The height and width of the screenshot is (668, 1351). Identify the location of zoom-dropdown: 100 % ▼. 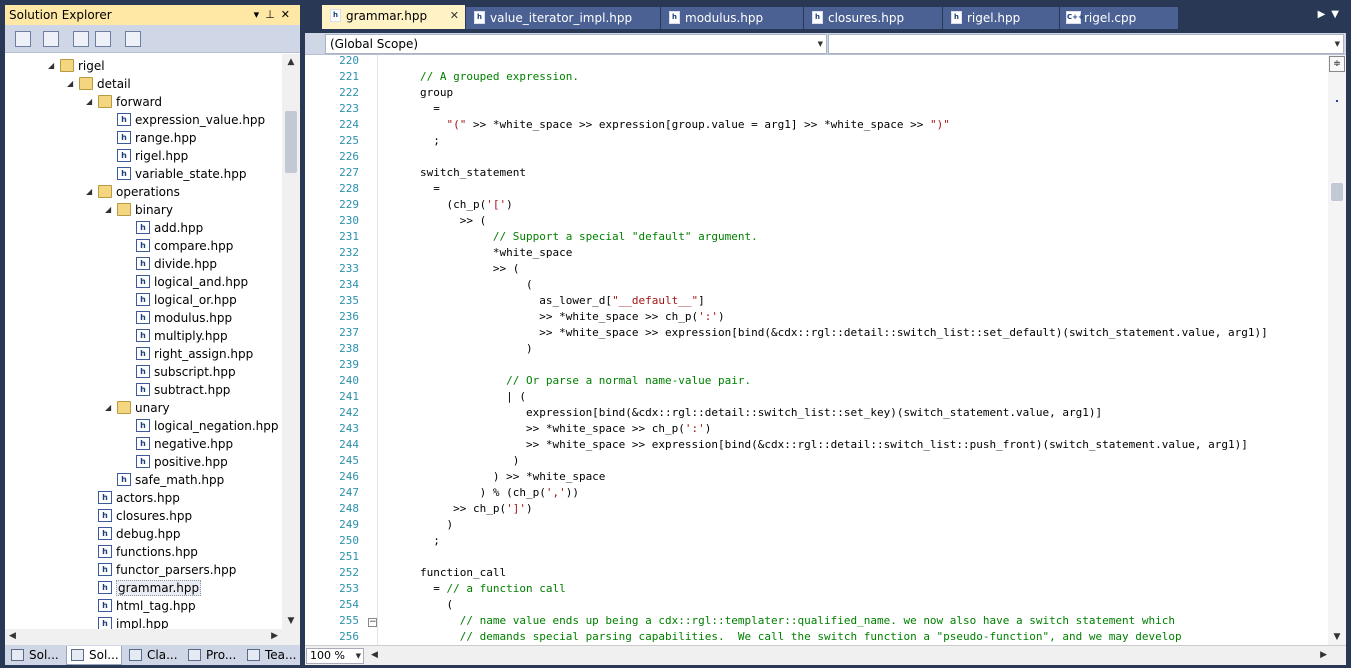
(335, 656).